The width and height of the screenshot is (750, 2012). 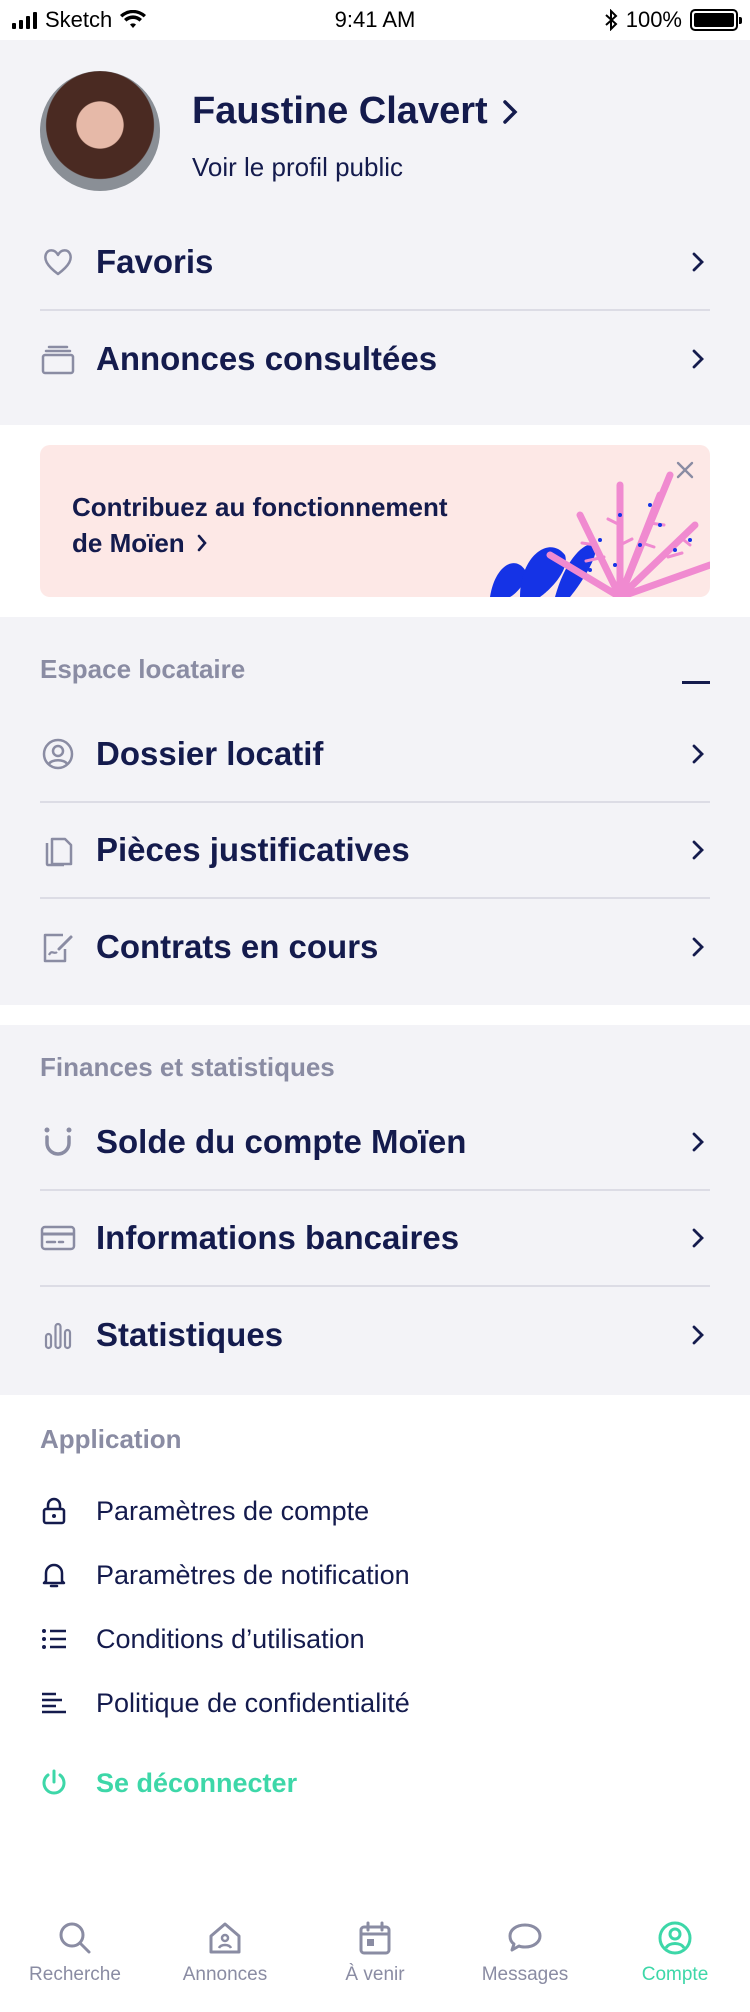 I want to click on banner-section: Contribuez au fonctionnement de Moïen, so click(x=375, y=521).